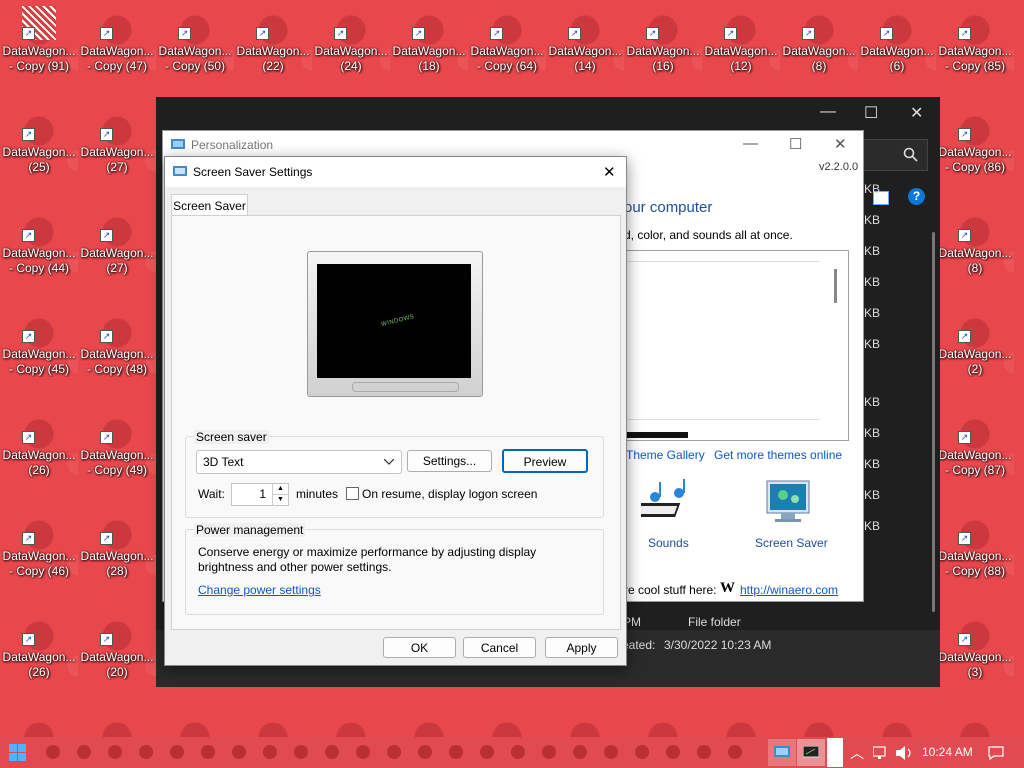 The image size is (1024, 768). Describe the element at coordinates (117, 654) in the screenshot. I see `desktop-icon: ↗ DataWagon... (20)` at that location.